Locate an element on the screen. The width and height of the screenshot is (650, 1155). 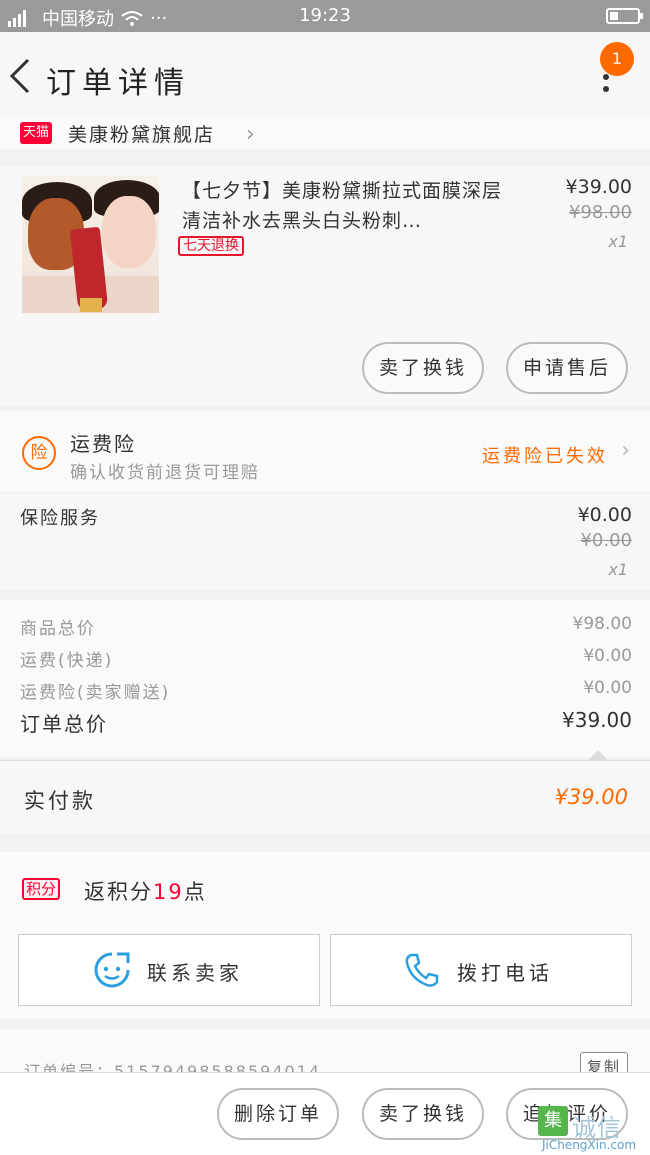
delete-order-button: 删除订单 is located at coordinates (278, 1114).